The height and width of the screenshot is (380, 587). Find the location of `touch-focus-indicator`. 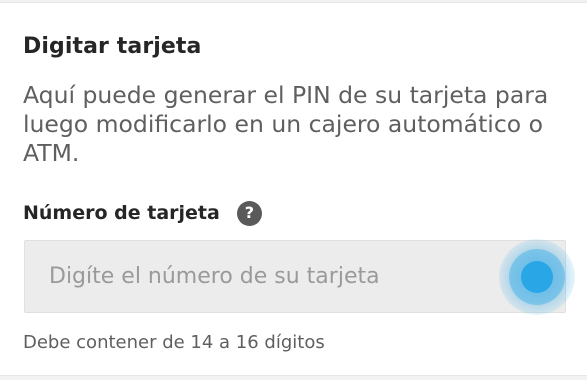

touch-focus-indicator is located at coordinates (537, 277).